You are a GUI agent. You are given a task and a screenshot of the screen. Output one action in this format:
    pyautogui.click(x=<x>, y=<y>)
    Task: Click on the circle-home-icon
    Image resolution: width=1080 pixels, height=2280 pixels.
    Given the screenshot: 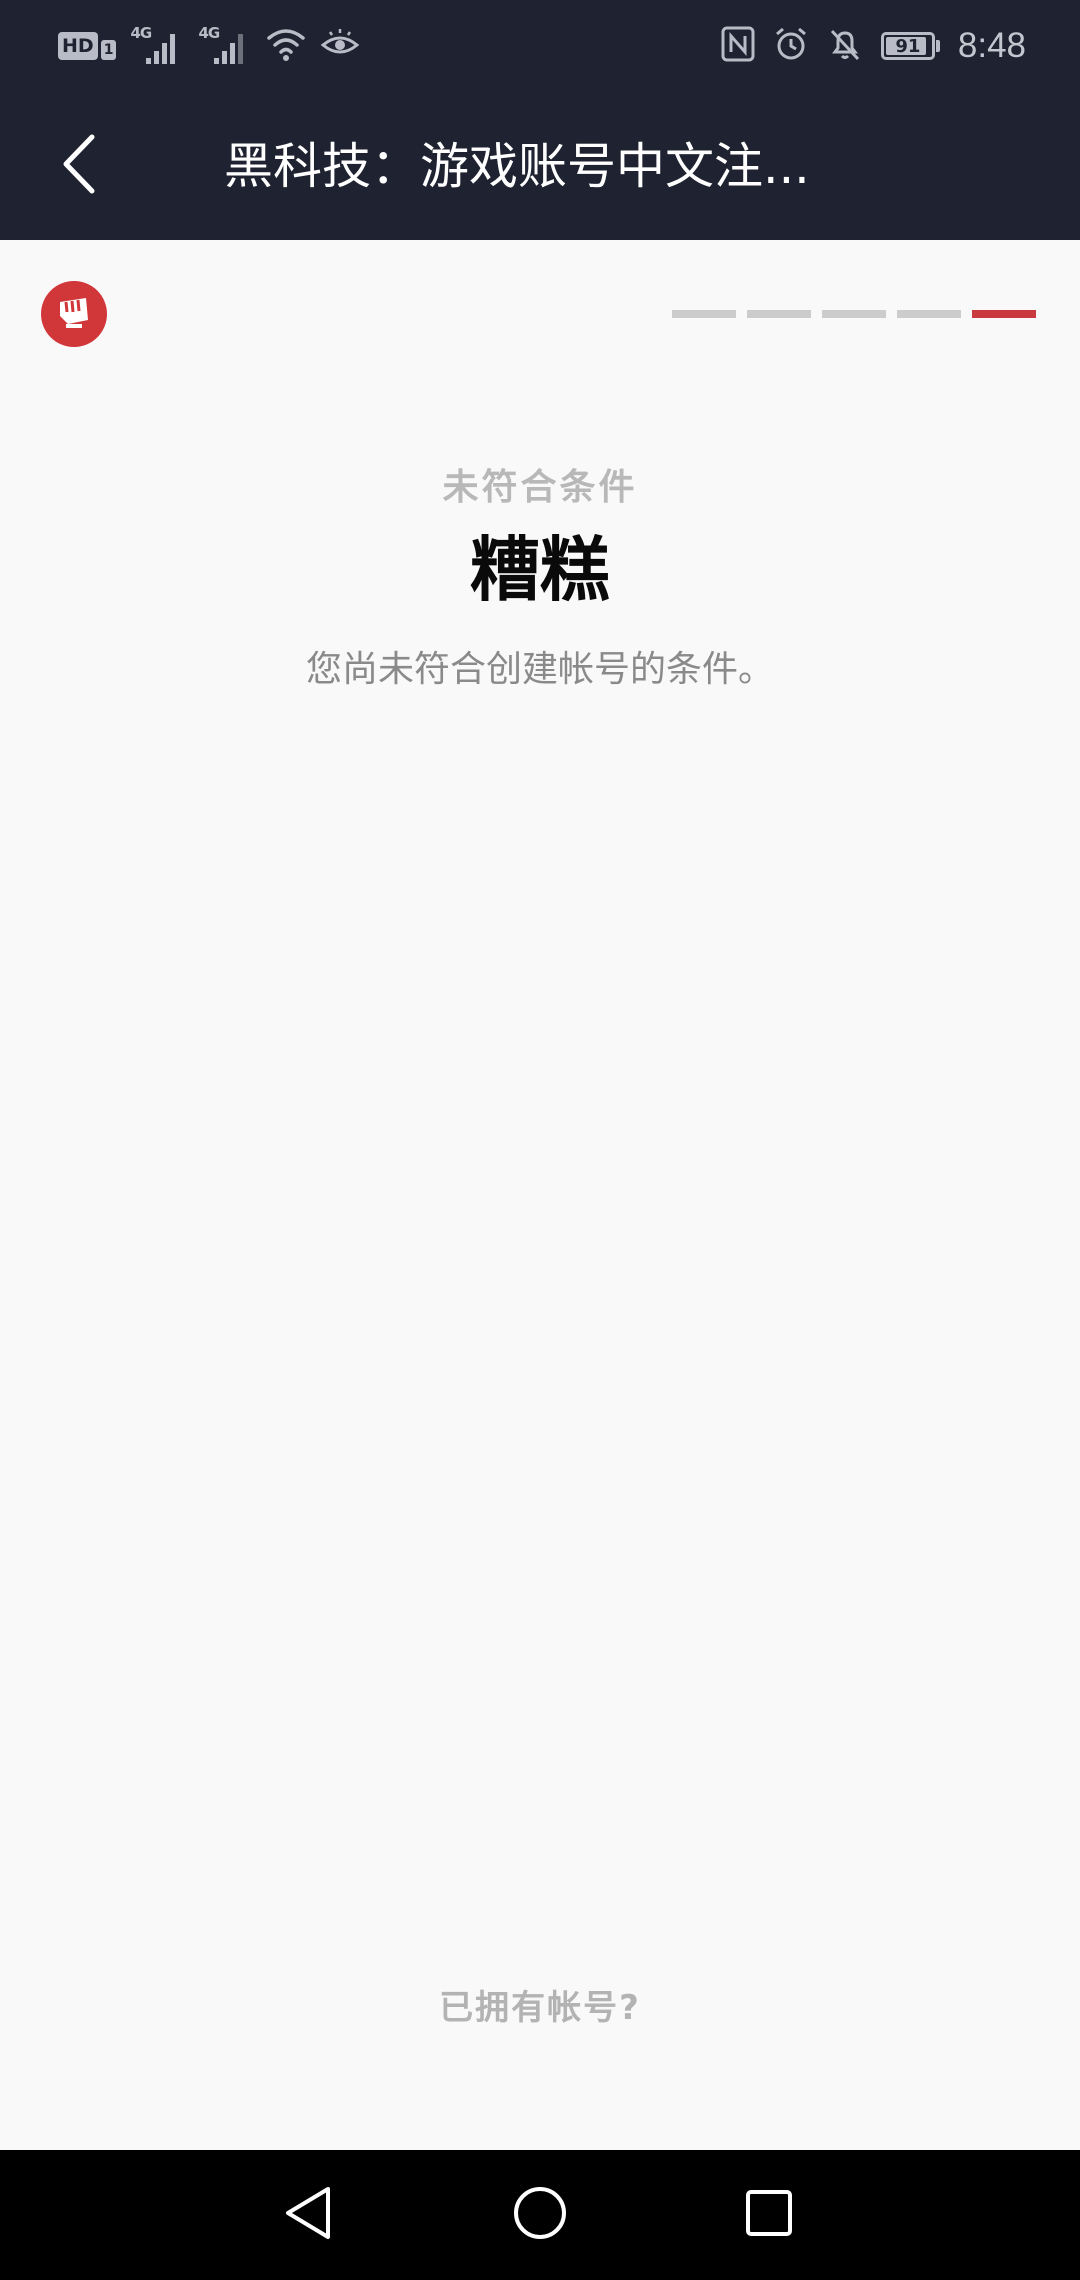 What is the action you would take?
    pyautogui.click(x=540, y=2215)
    